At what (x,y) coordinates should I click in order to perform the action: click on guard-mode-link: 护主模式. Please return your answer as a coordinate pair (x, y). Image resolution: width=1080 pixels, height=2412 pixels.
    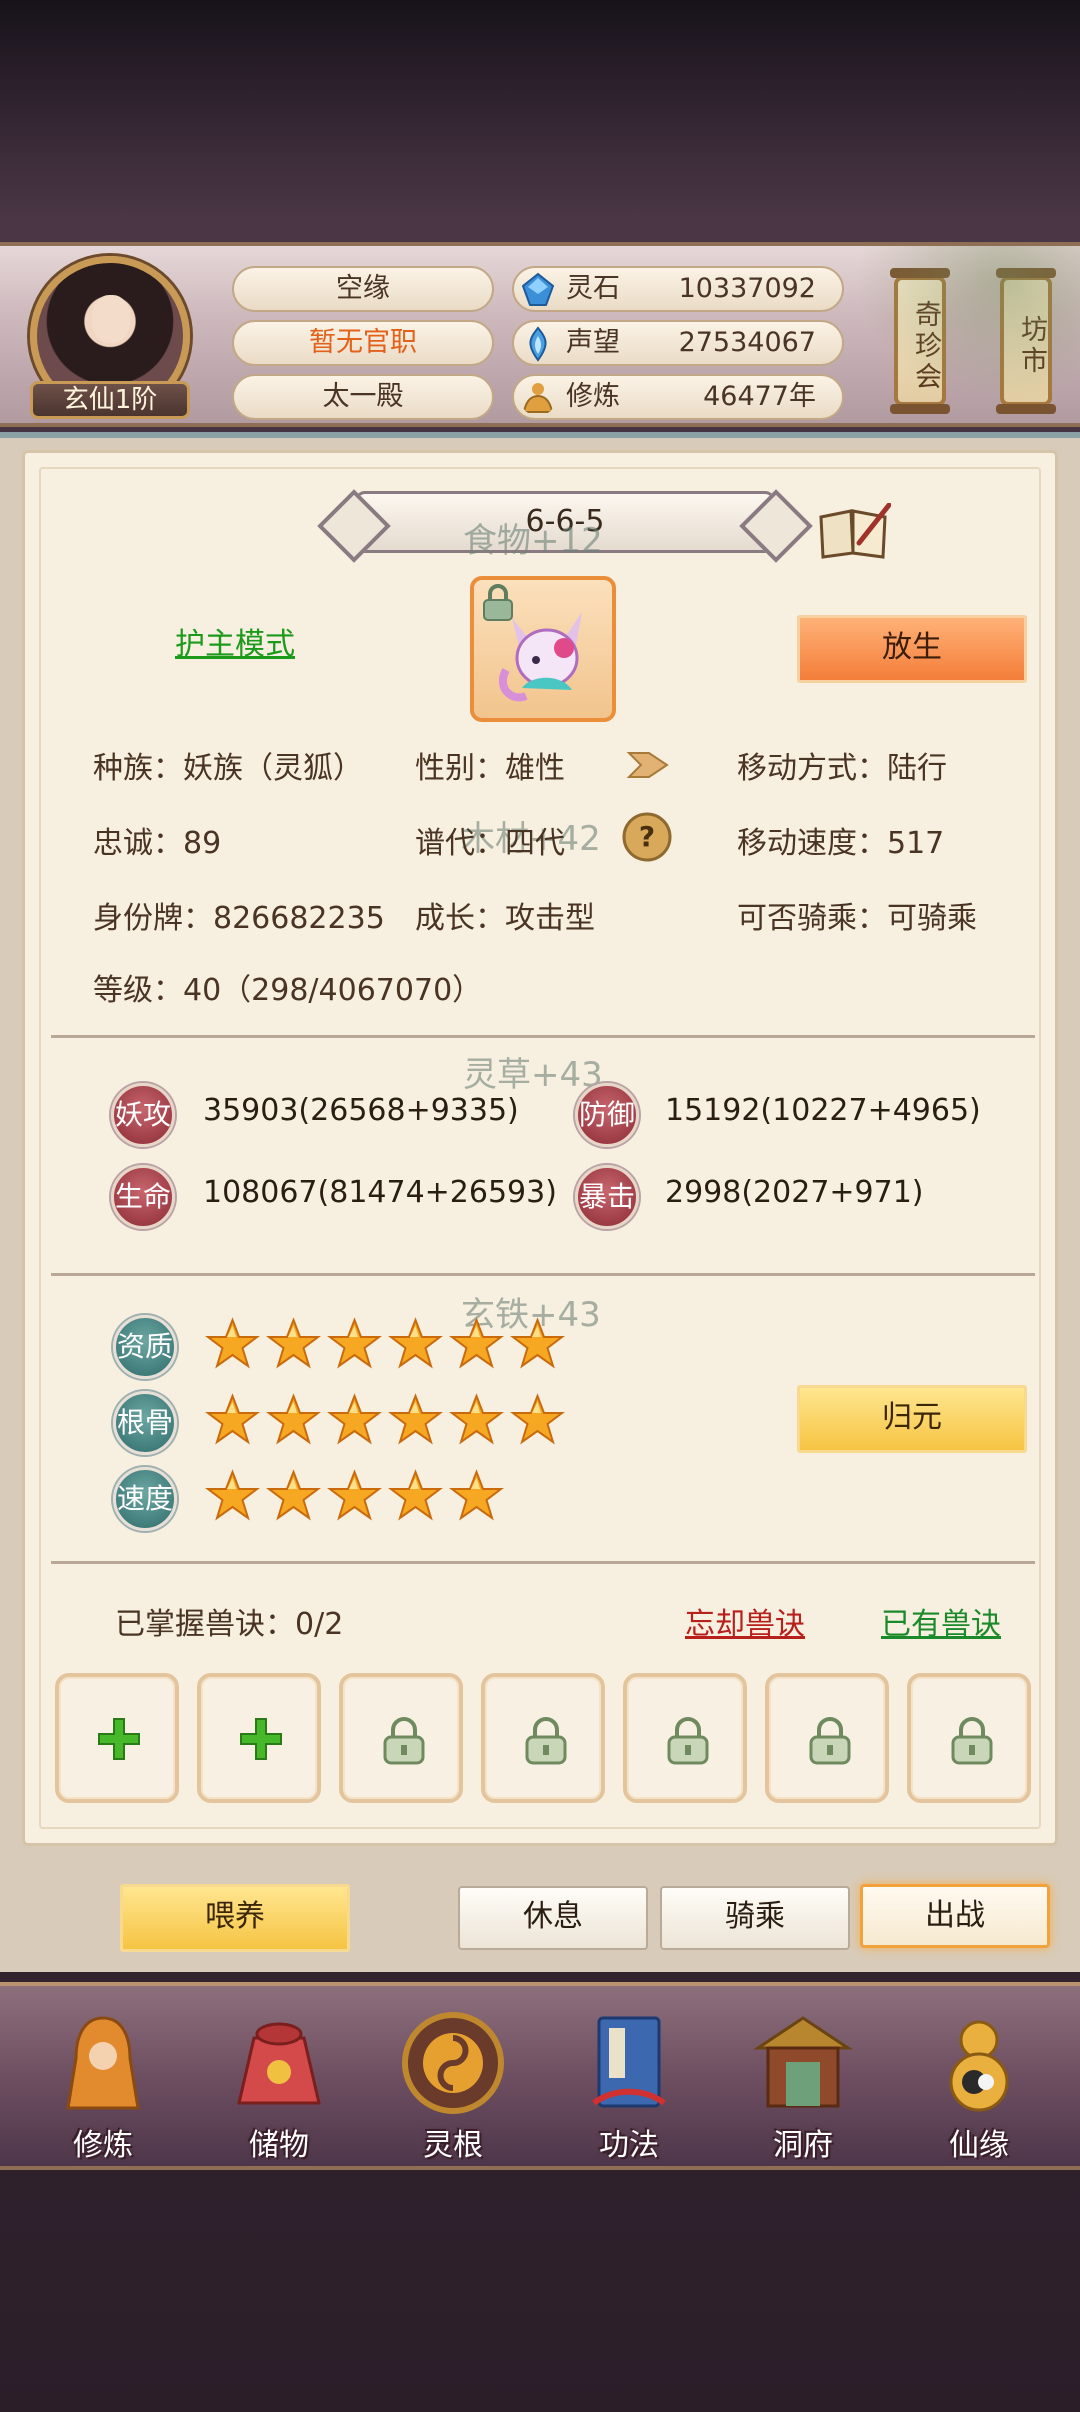
    Looking at the image, I should click on (235, 641).